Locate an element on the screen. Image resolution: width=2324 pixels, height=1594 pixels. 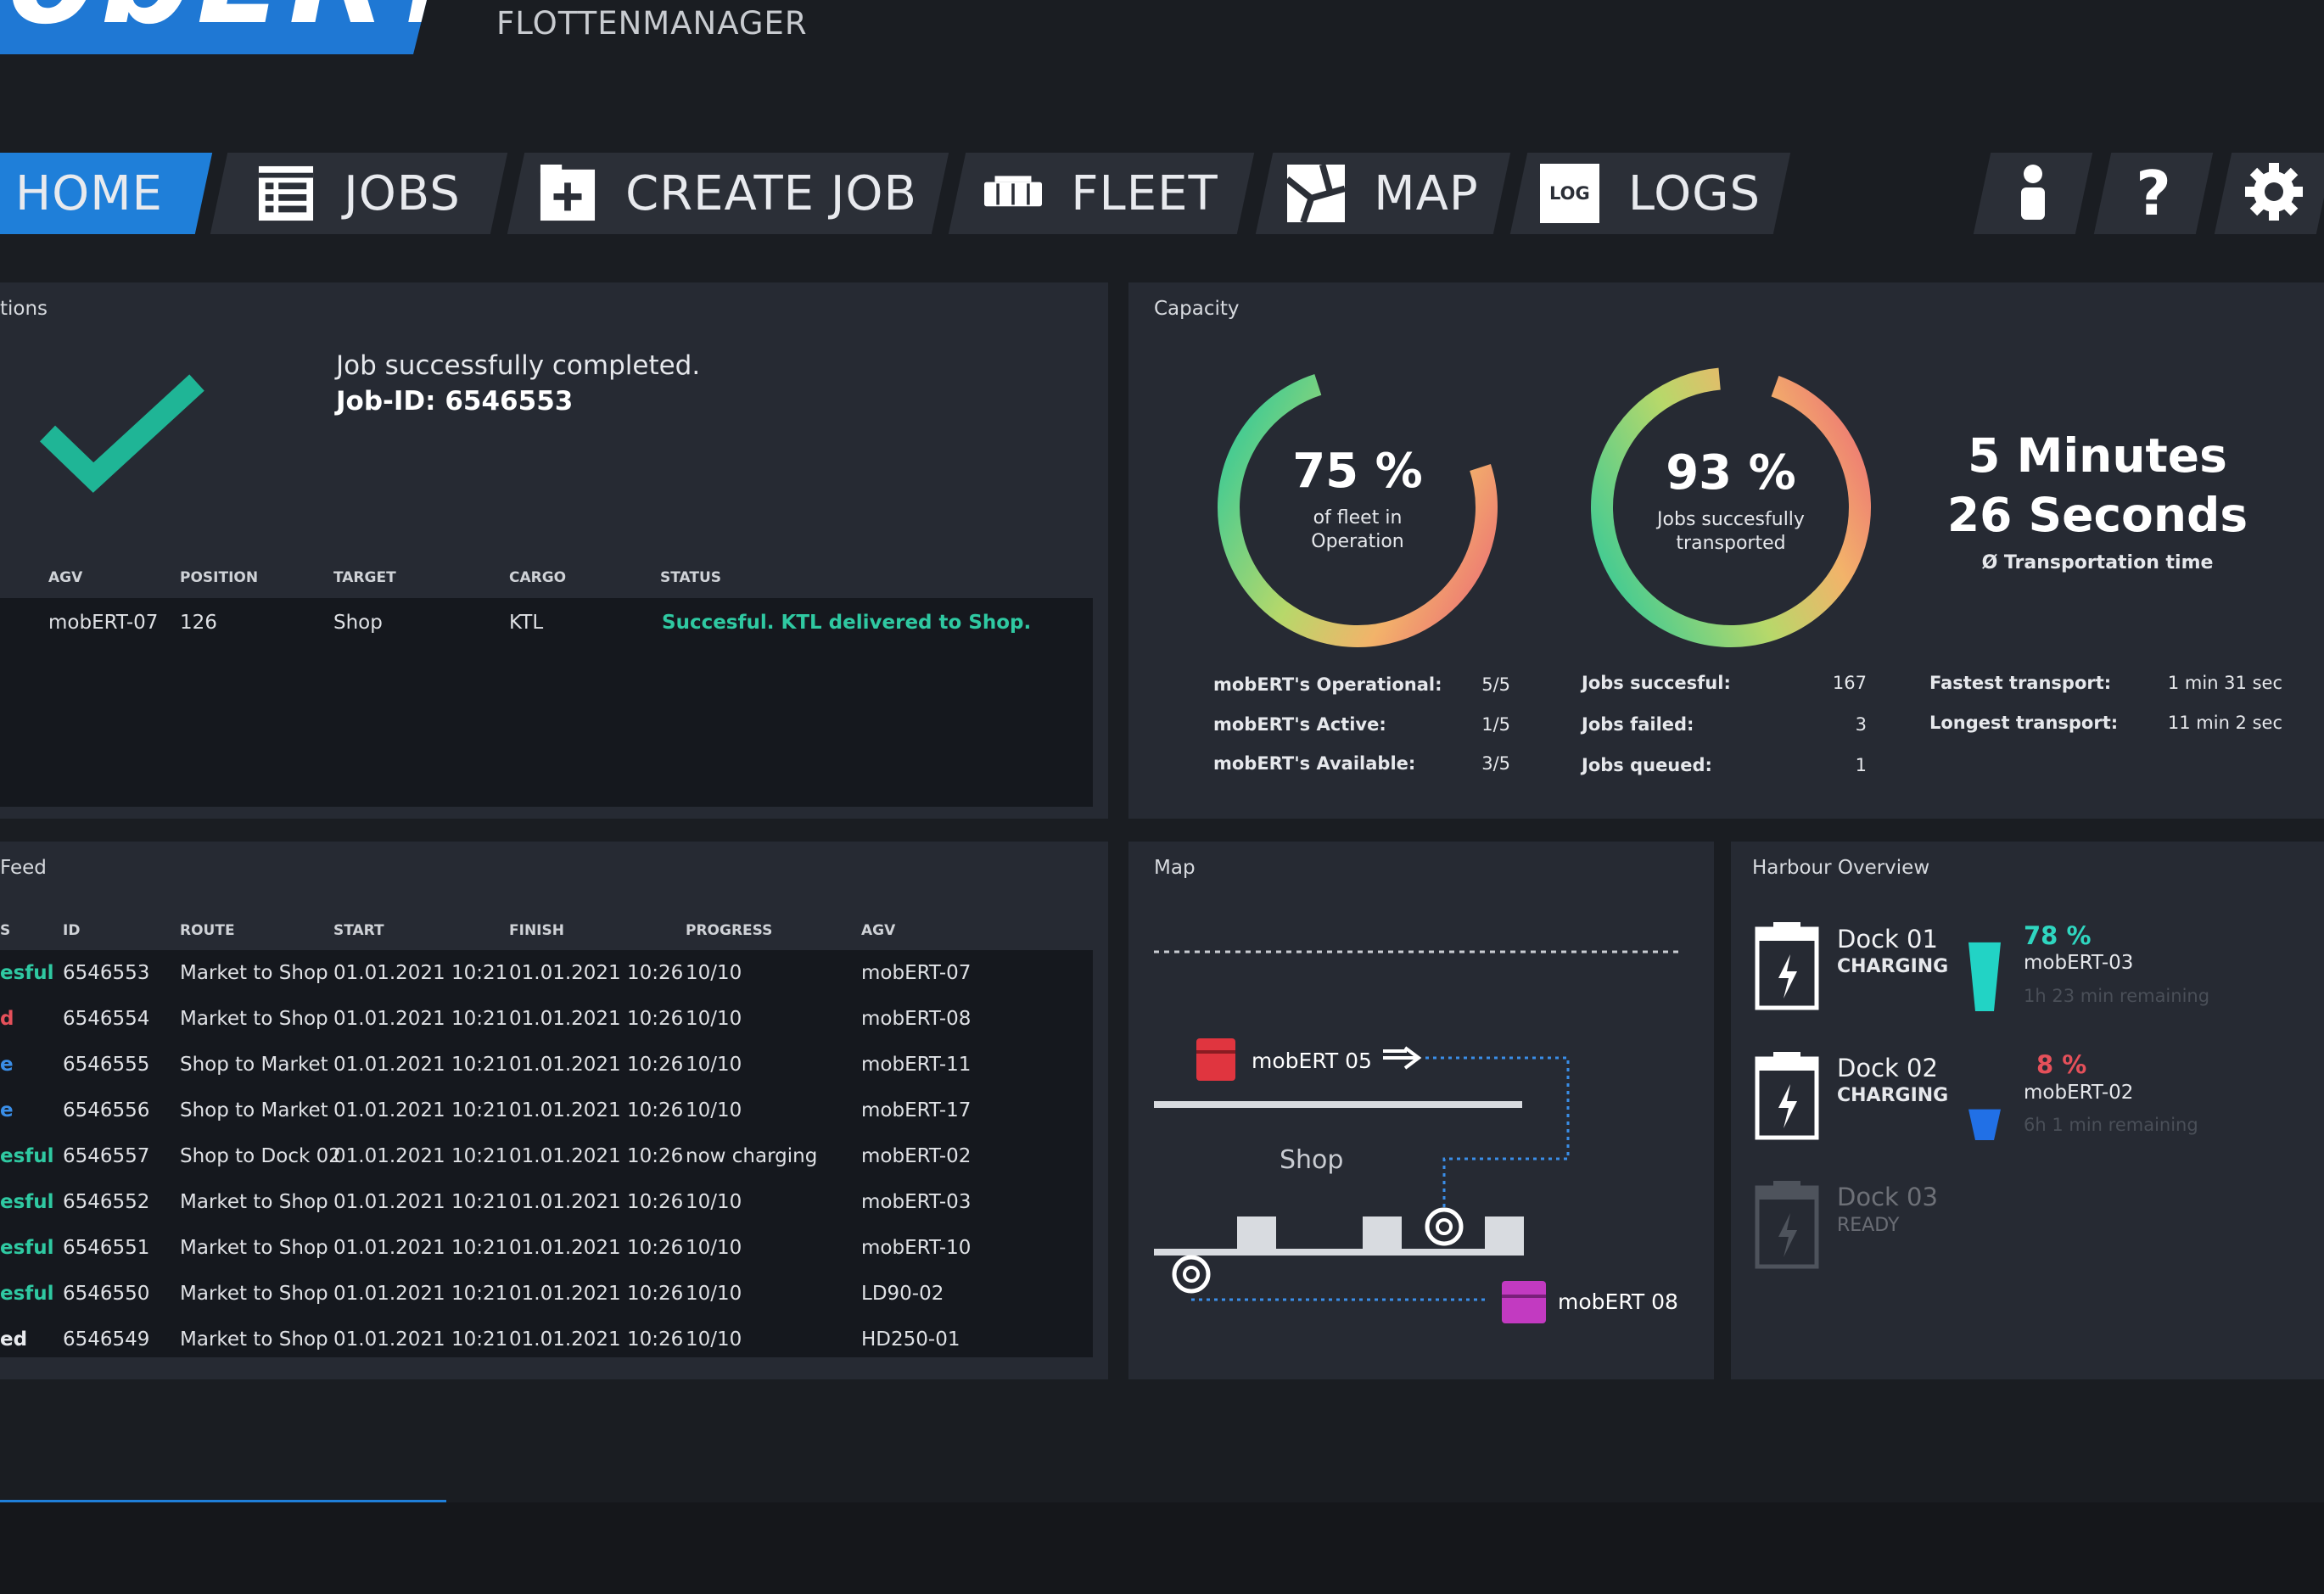
feed-cell-id: 6546551 is located at coordinates (107, 1248).